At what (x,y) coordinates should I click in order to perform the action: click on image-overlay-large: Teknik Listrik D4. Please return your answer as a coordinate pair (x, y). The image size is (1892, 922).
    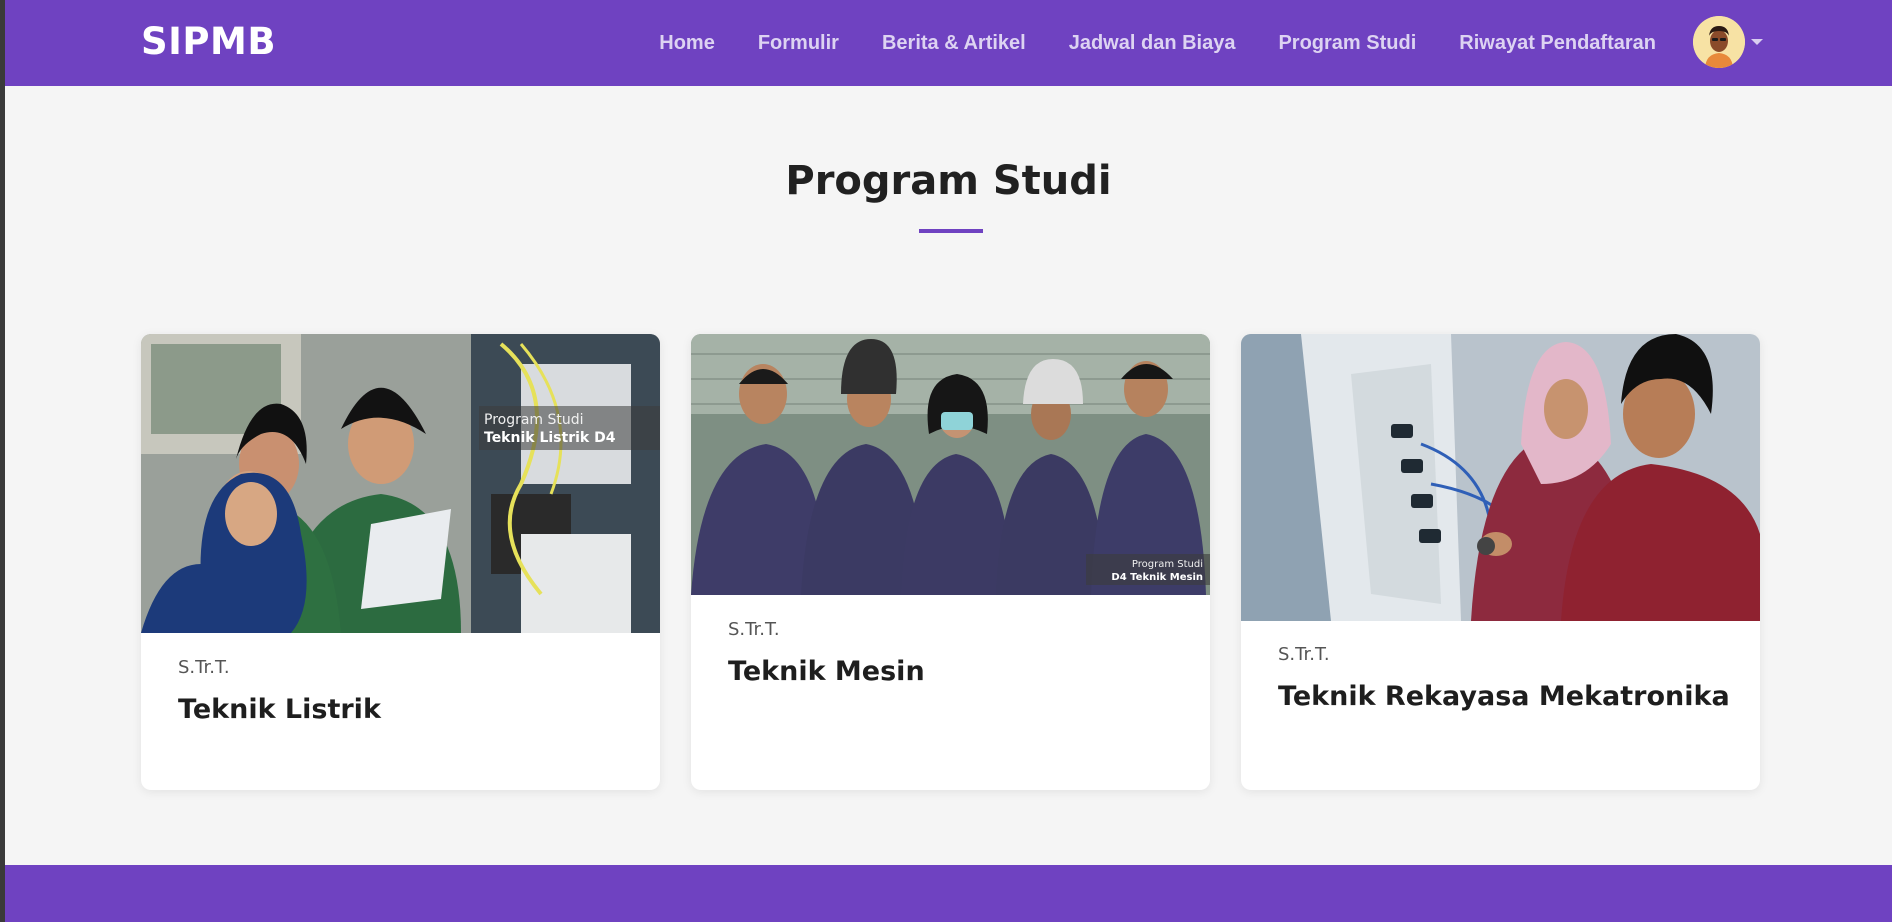
    Looking at the image, I should click on (550, 438).